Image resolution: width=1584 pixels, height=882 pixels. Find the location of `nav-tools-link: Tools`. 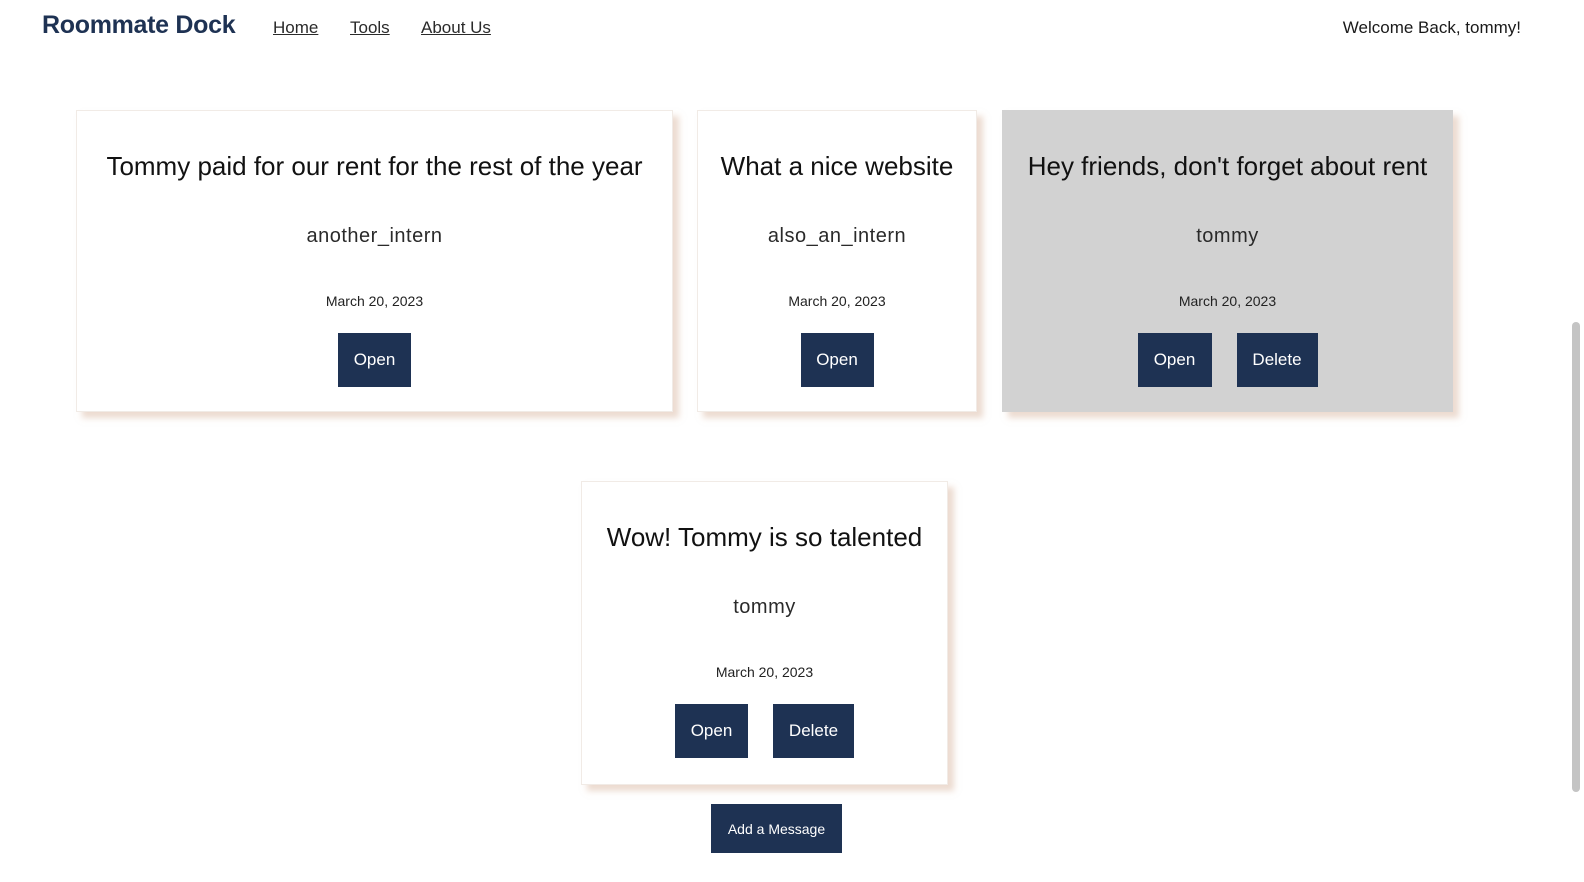

nav-tools-link: Tools is located at coordinates (370, 28).